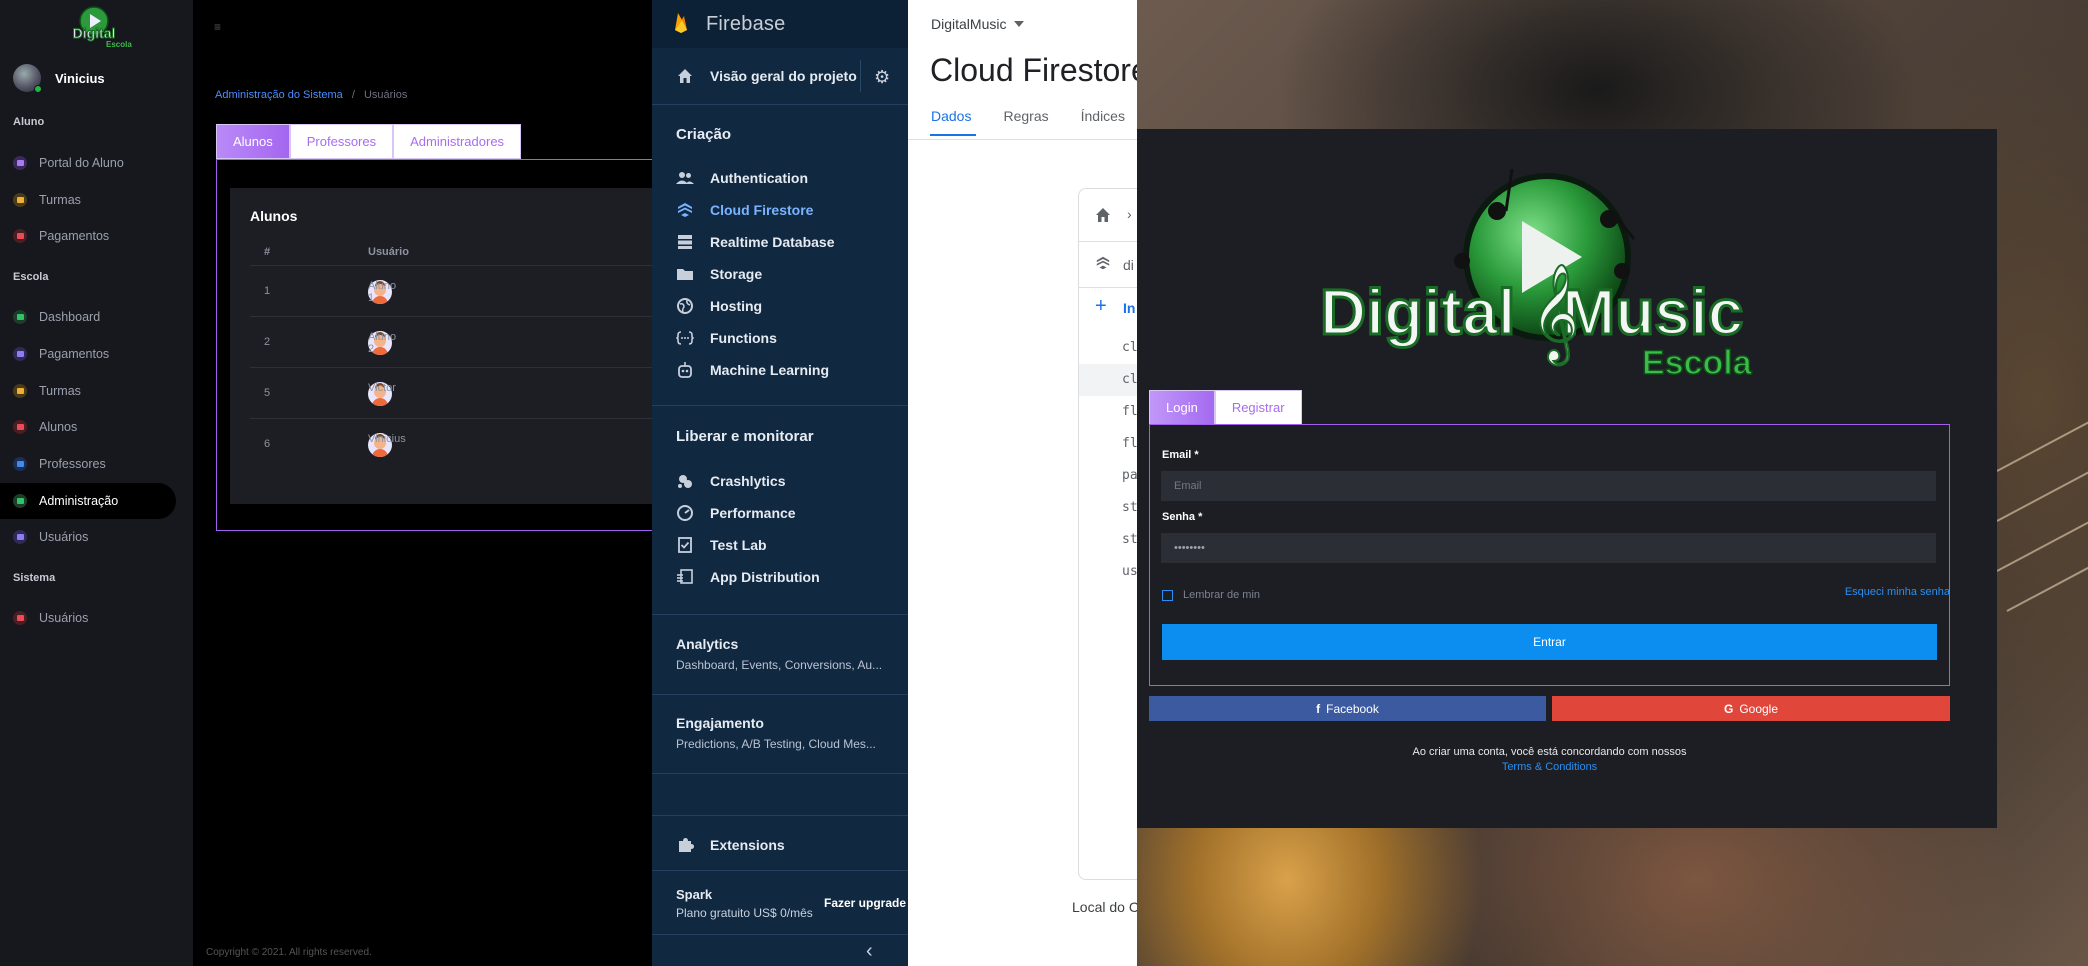 The width and height of the screenshot is (2088, 966). What do you see at coordinates (267, 444) in the screenshot?
I see `row-num: 6` at bounding box center [267, 444].